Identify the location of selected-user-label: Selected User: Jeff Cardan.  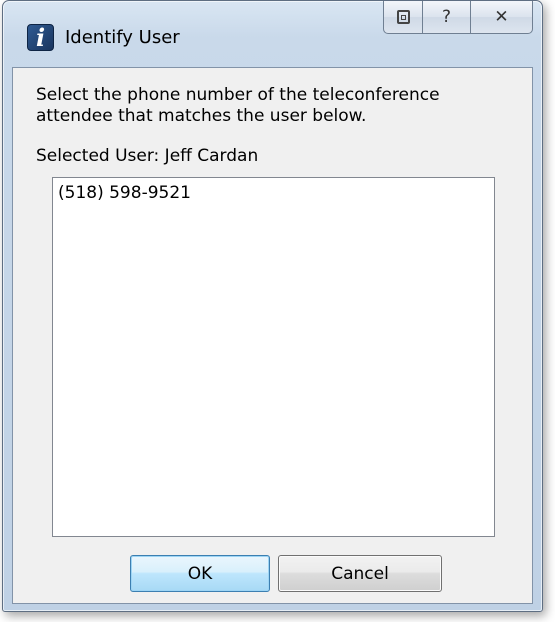
(147, 156).